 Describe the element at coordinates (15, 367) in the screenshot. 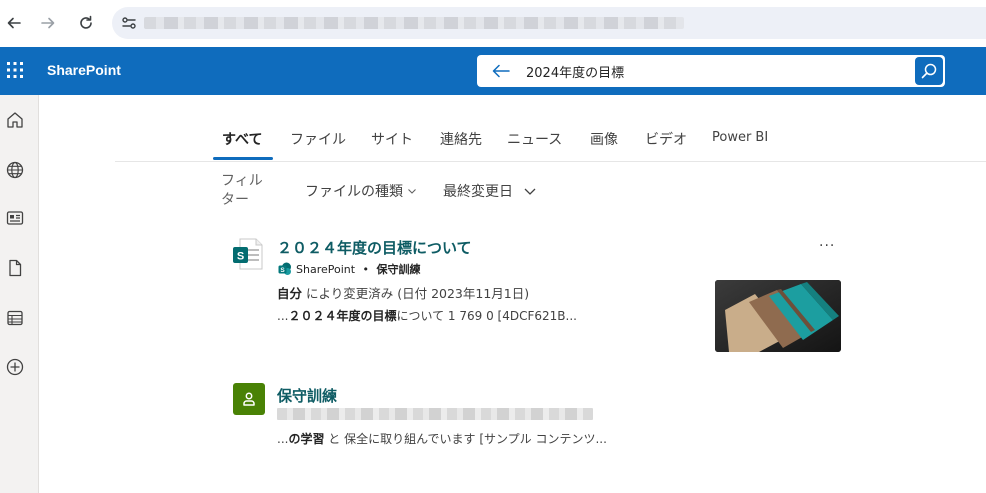

I see `add-circle-icon` at that location.